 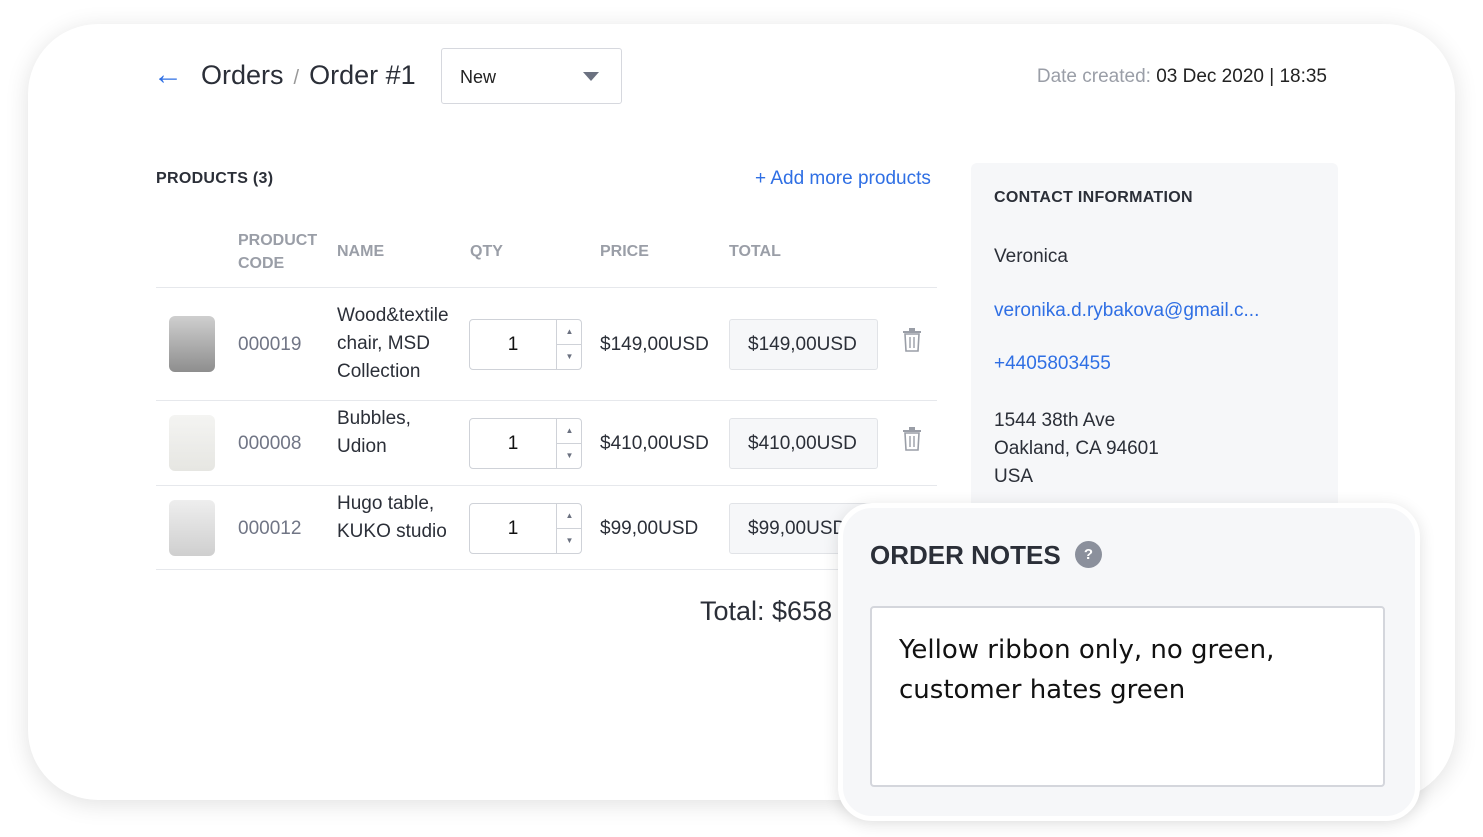 What do you see at coordinates (270, 344) in the screenshot?
I see `product-code: 000019` at bounding box center [270, 344].